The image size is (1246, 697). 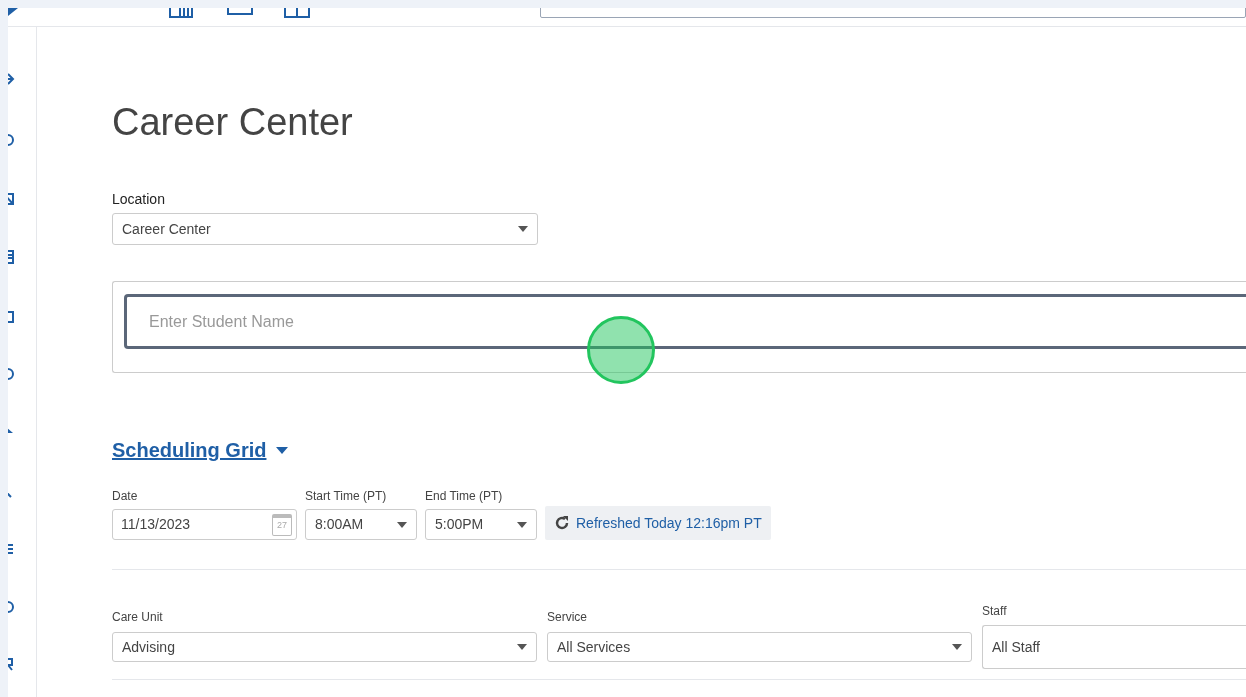 I want to click on end-time-select: 5:00PM, so click(x=481, y=524).